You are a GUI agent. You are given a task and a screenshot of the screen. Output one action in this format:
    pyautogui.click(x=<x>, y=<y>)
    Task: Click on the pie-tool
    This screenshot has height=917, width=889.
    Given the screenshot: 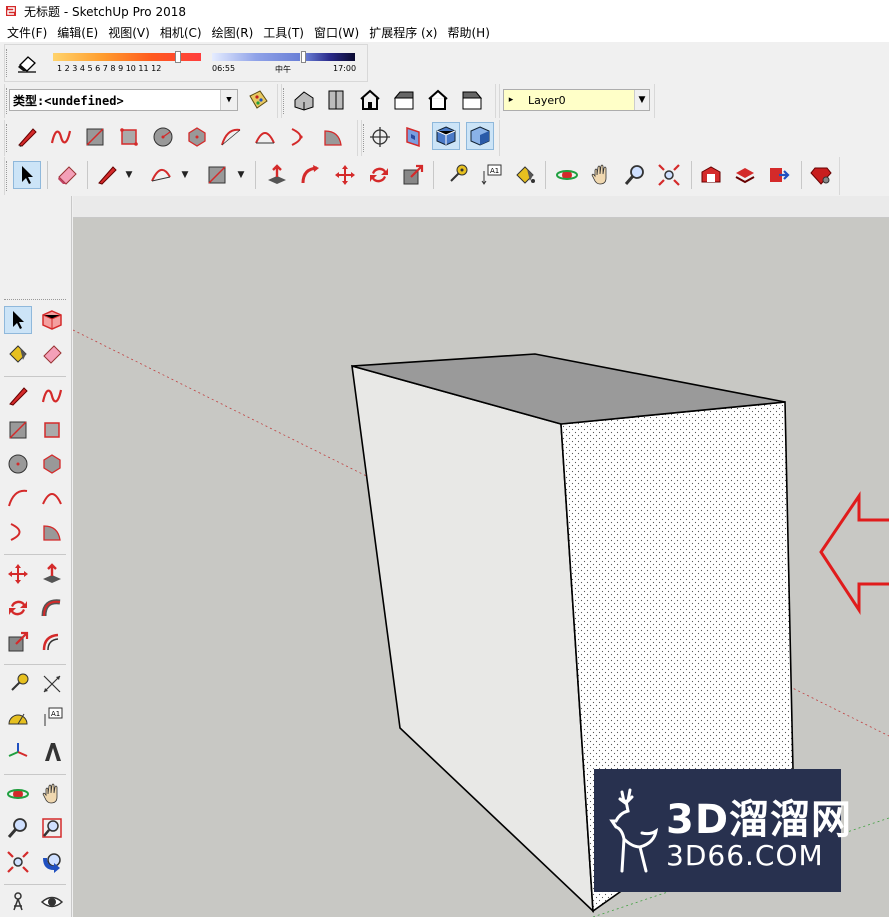 What is the action you would take?
    pyautogui.click(x=333, y=137)
    